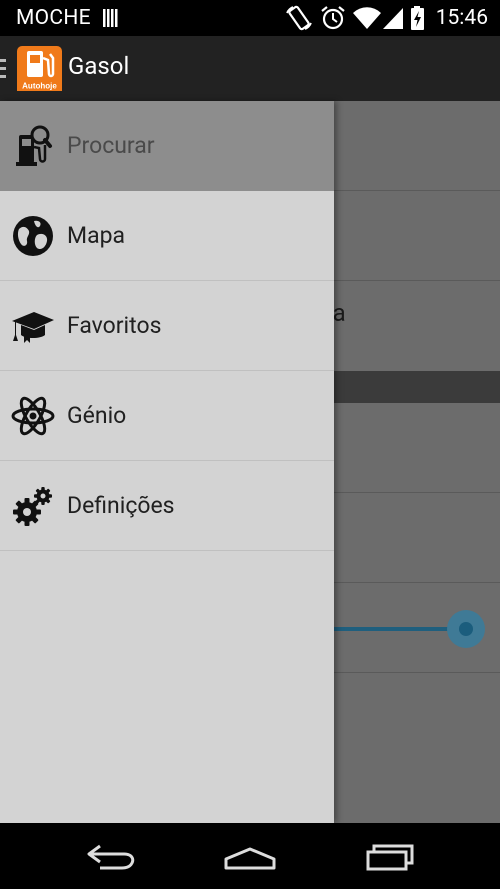 This screenshot has width=500, height=889. I want to click on action-bar: Autohoje Gasol, so click(250, 68).